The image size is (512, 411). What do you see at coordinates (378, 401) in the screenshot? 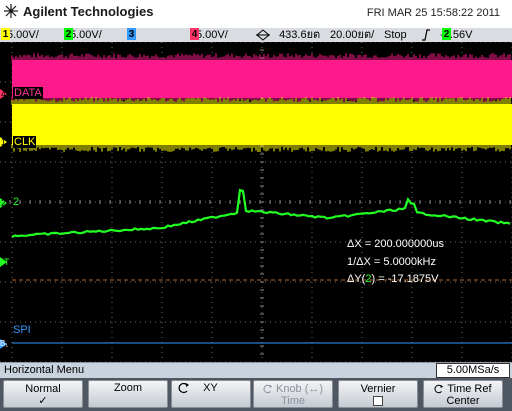
I see `vernier-checkbox` at bounding box center [378, 401].